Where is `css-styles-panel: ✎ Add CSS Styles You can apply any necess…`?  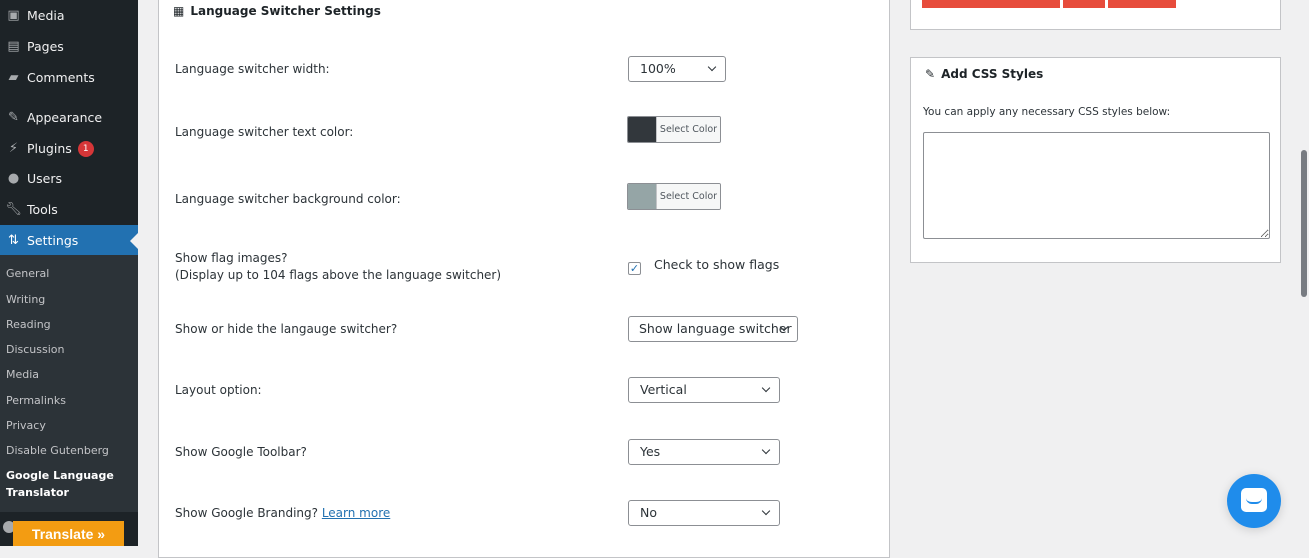 css-styles-panel: ✎ Add CSS Styles You can apply any necess… is located at coordinates (1095, 160).